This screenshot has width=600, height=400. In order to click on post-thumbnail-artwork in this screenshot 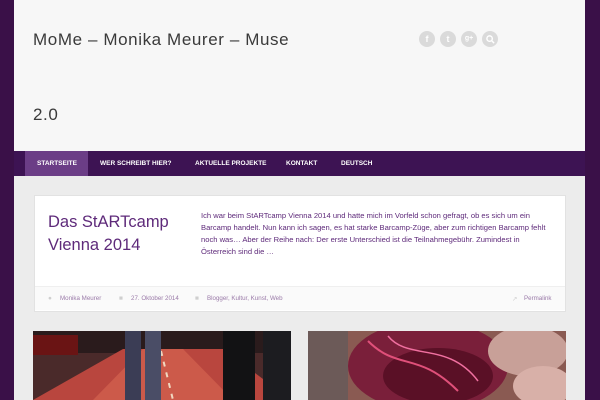, I will do `click(437, 365)`.